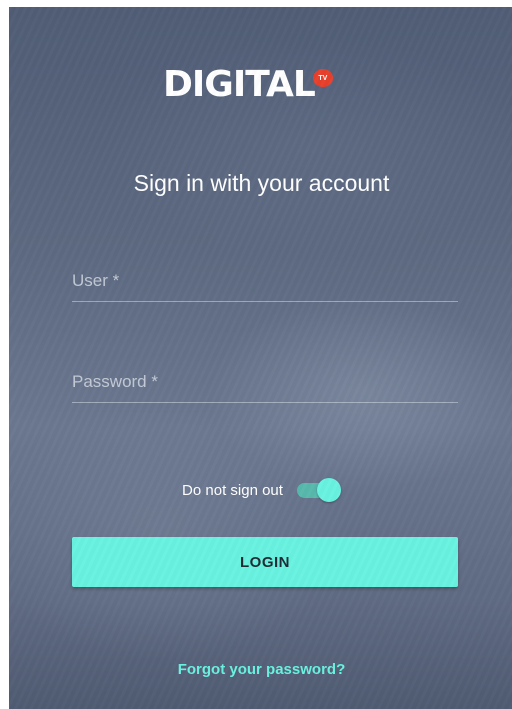  I want to click on login-button: LOGIN, so click(265, 562).